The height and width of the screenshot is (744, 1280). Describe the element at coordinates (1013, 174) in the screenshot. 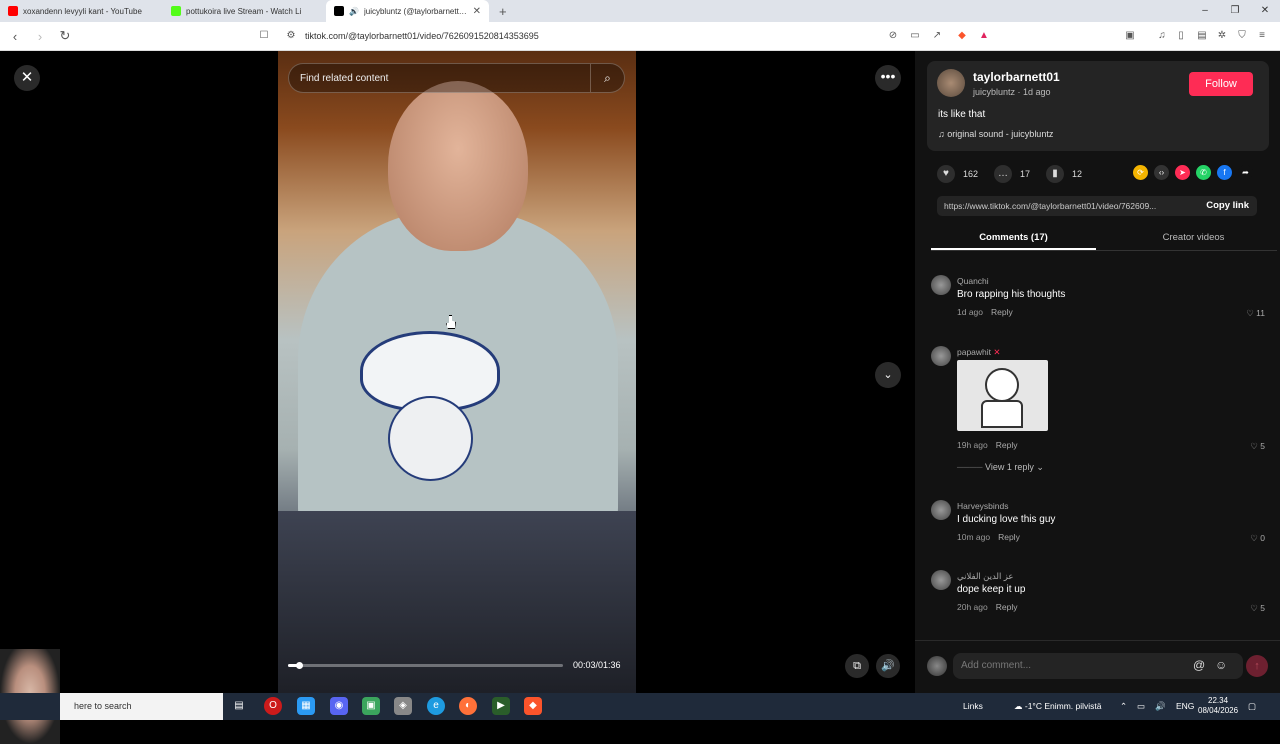

I see `engagement-stats: ♥ 162 … 17 ▮ 12` at that location.